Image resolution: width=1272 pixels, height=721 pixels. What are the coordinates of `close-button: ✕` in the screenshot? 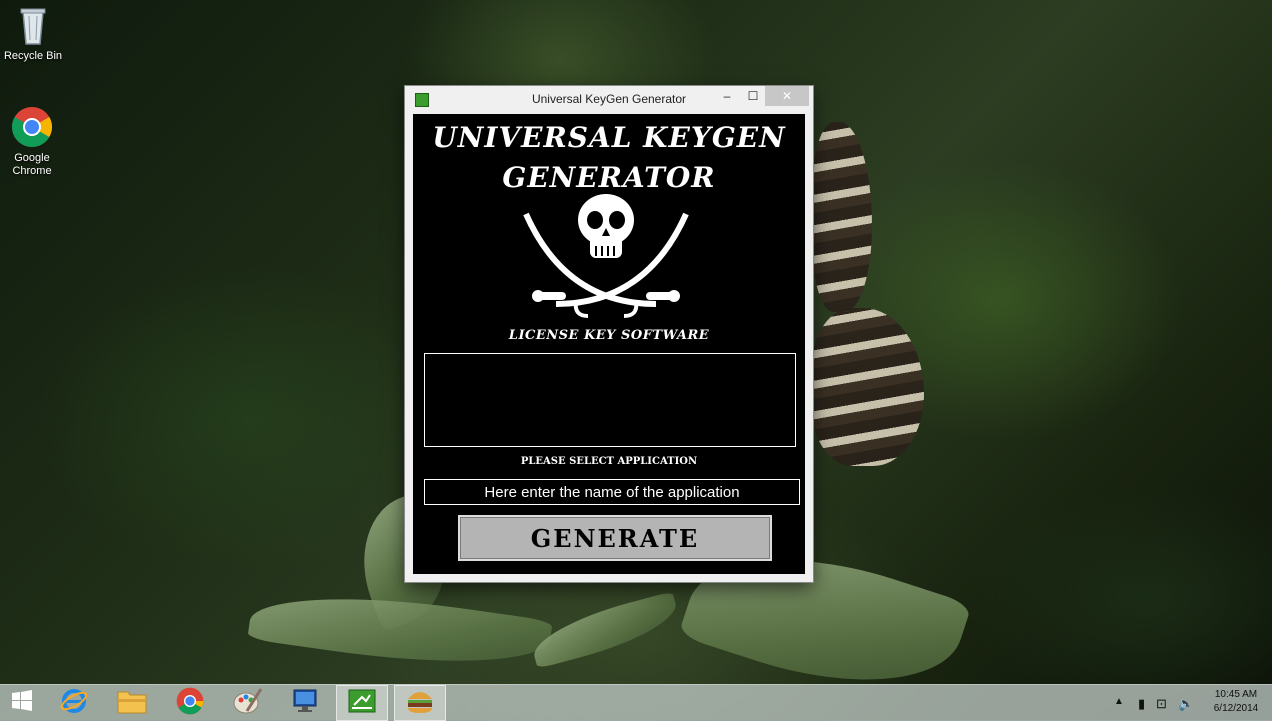 It's located at (787, 96).